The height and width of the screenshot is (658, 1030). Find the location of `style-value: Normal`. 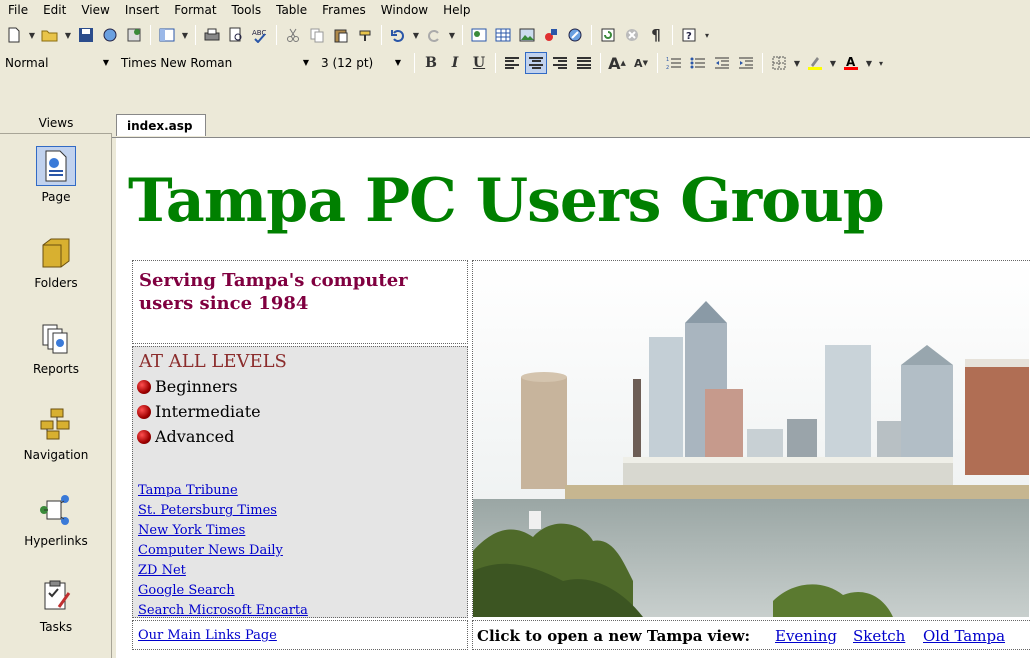

style-value: Normal is located at coordinates (27, 63).